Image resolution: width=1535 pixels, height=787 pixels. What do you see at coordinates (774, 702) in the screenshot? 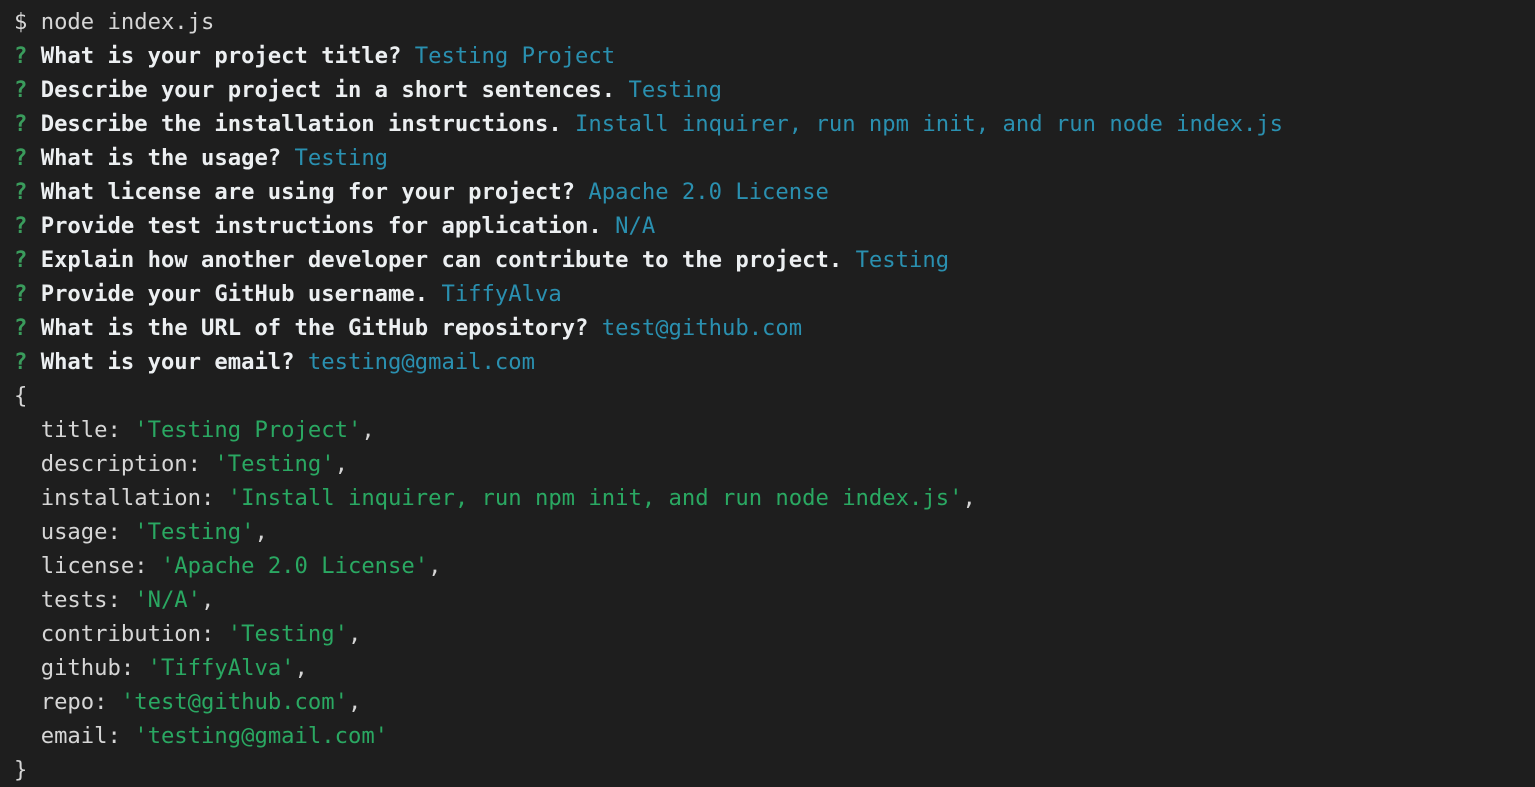
I see `object-entry-repo: repo: 'test@github.com',` at bounding box center [774, 702].